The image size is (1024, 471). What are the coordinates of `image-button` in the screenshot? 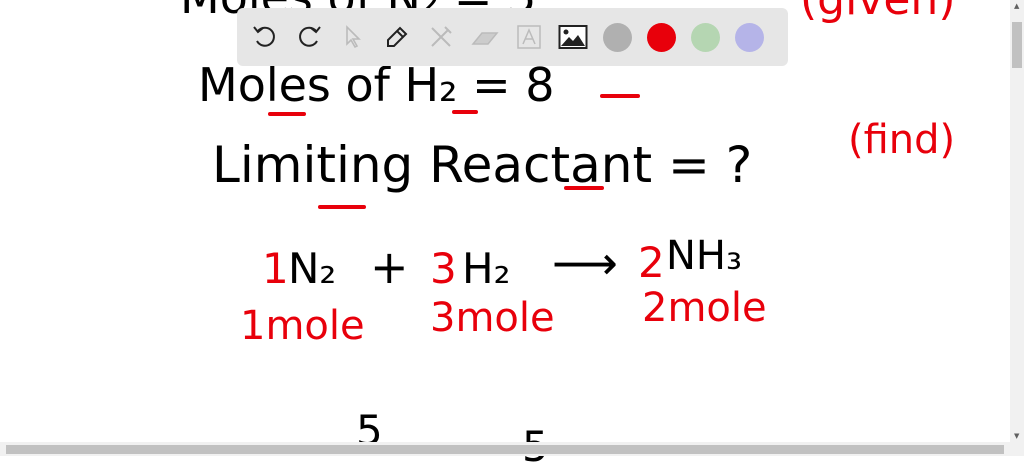 It's located at (573, 37).